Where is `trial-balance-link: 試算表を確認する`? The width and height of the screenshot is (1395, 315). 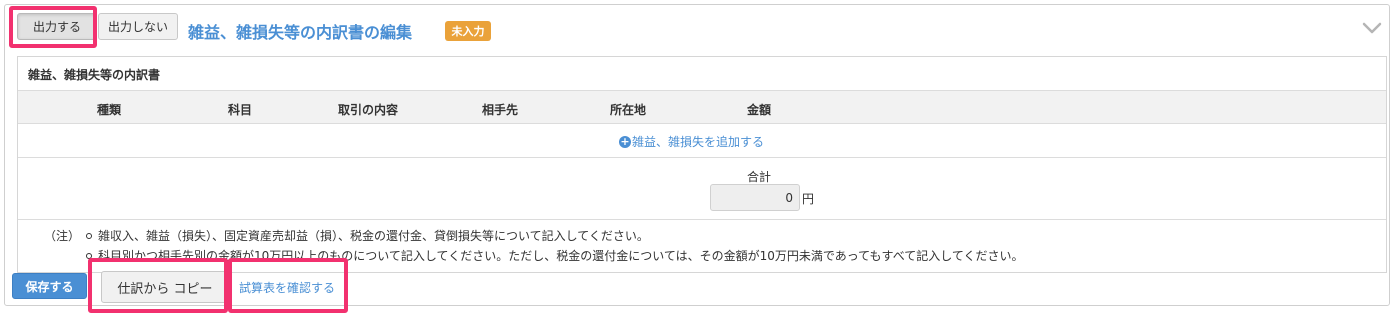
trial-balance-link: 試算表を確認する is located at coordinates (287, 287).